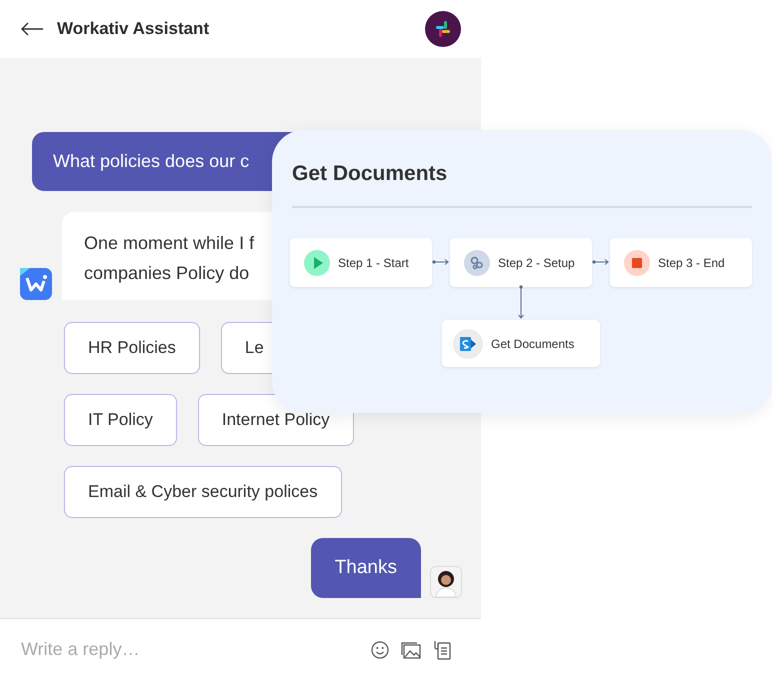  What do you see at coordinates (521, 343) in the screenshot?
I see `action-node: Get Documents` at bounding box center [521, 343].